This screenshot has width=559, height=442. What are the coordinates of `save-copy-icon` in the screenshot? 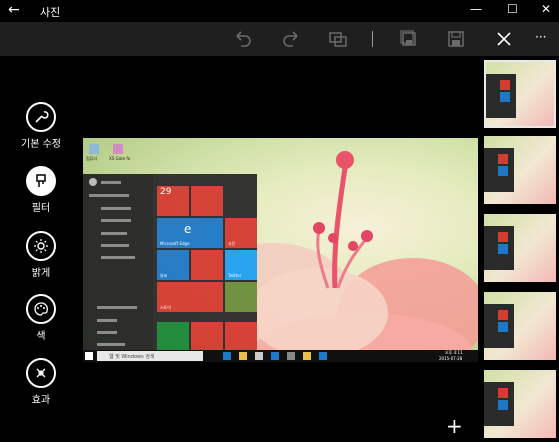 It's located at (409, 39).